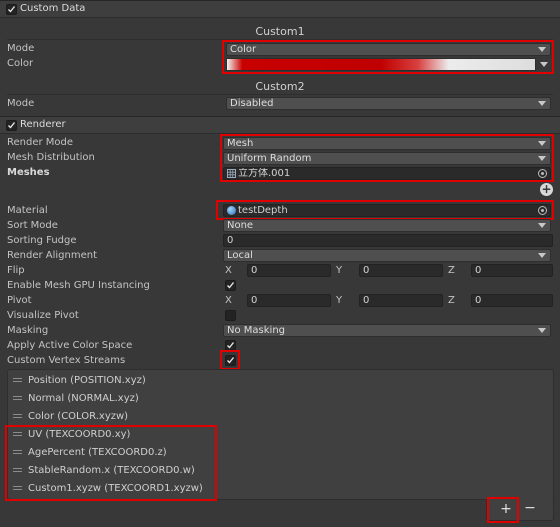 The image size is (560, 527). What do you see at coordinates (387, 158) in the screenshot?
I see `highlight-render-mode` at bounding box center [387, 158].